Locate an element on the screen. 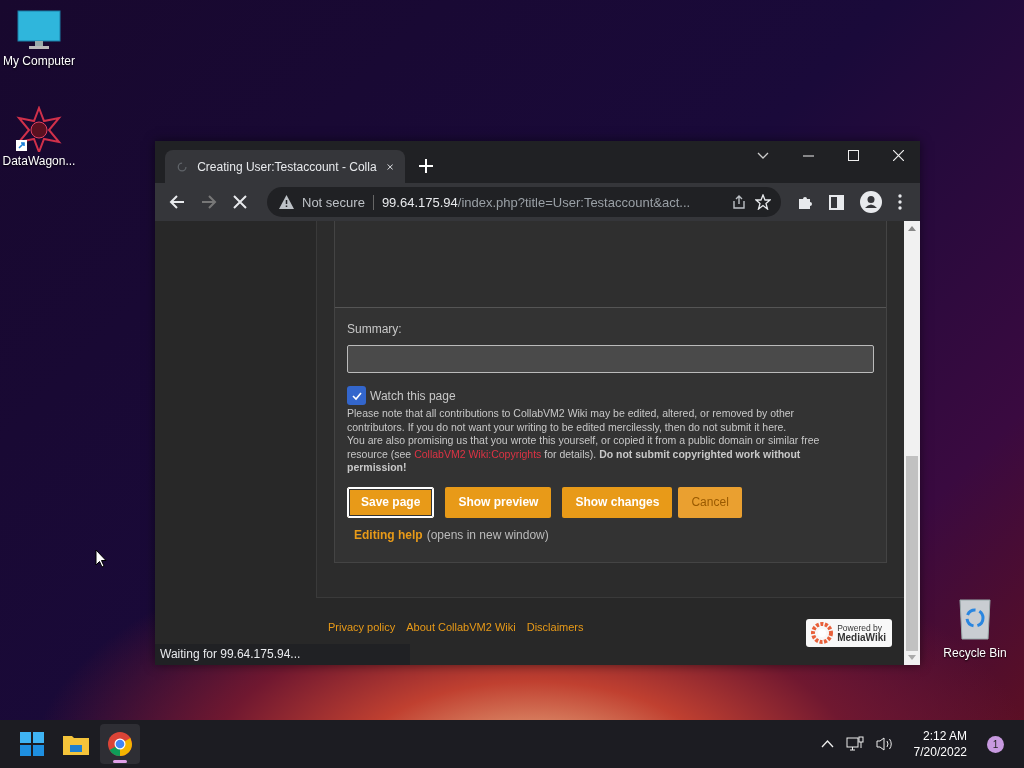  summary-field is located at coordinates (610, 359).